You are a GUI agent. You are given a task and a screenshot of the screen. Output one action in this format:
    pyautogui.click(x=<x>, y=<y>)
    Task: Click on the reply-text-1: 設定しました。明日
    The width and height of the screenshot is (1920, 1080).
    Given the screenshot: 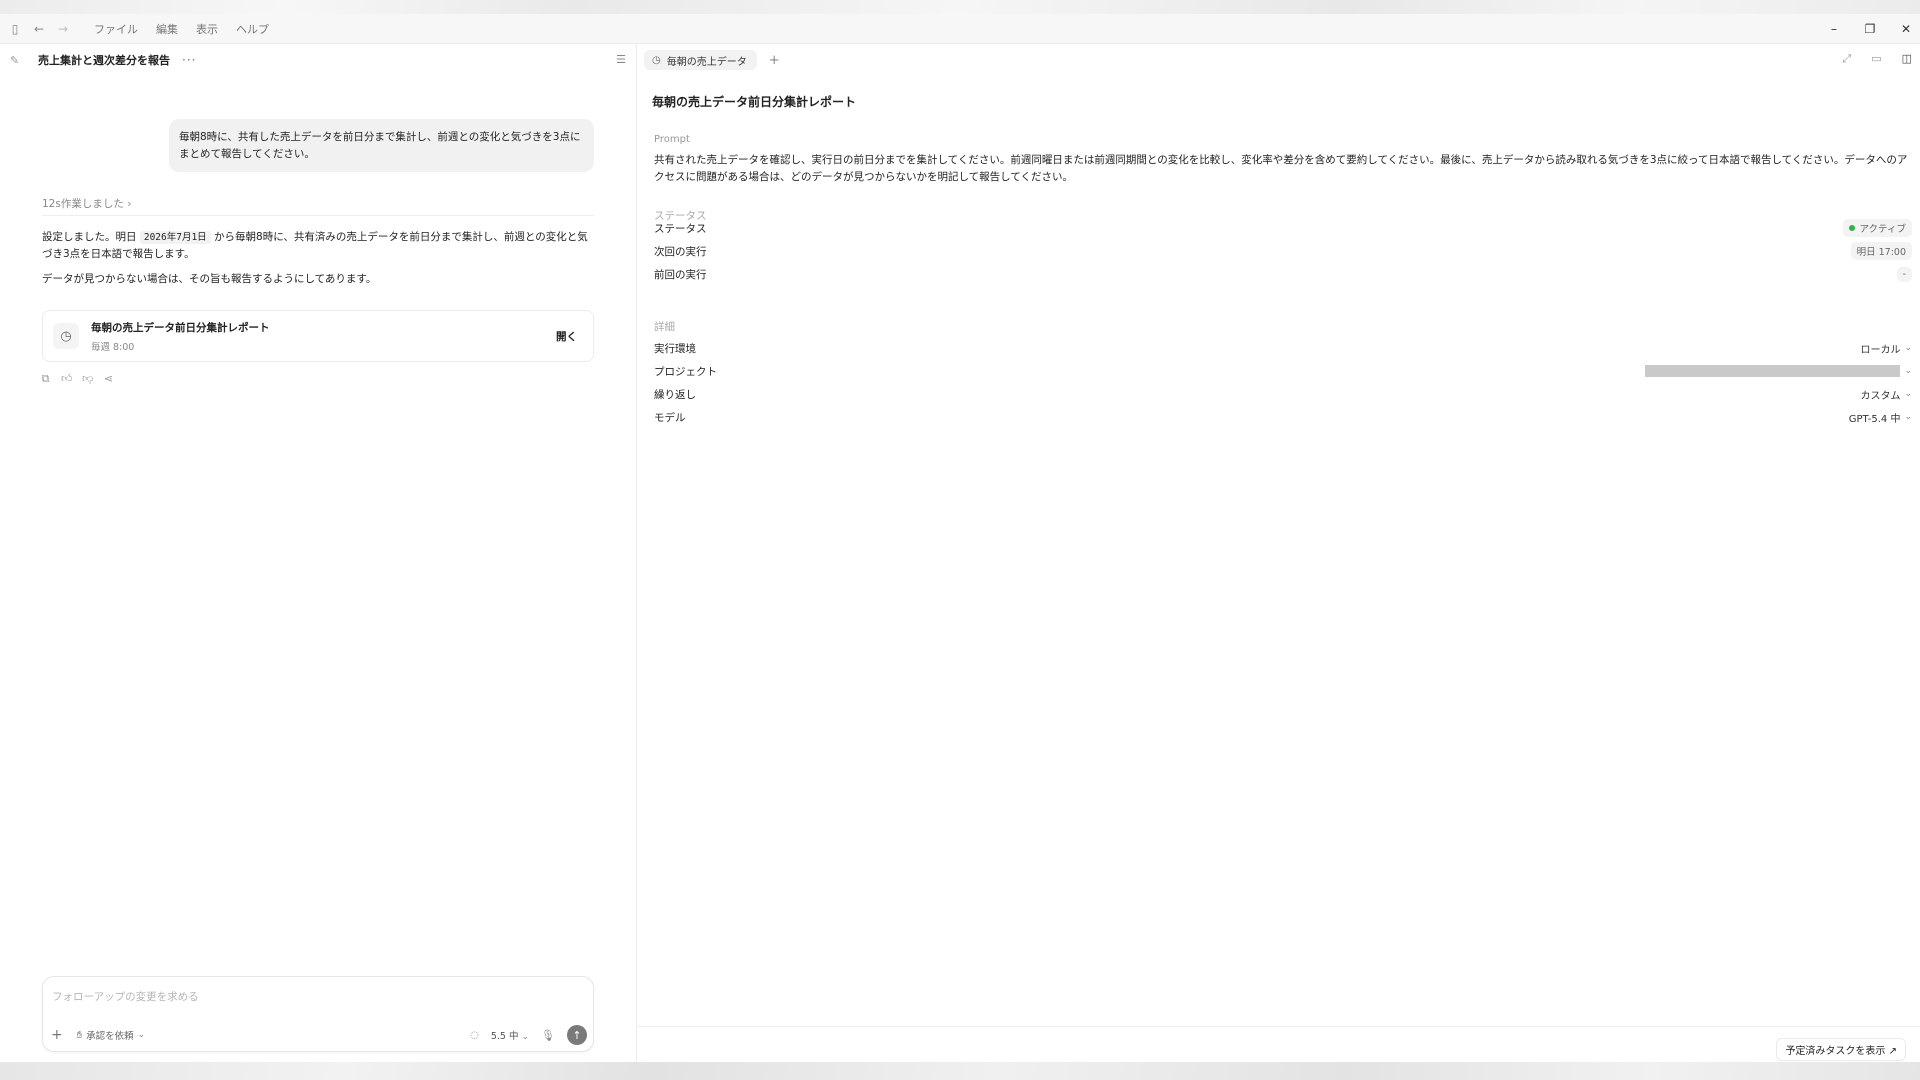 What is the action you would take?
    pyautogui.click(x=89, y=237)
    